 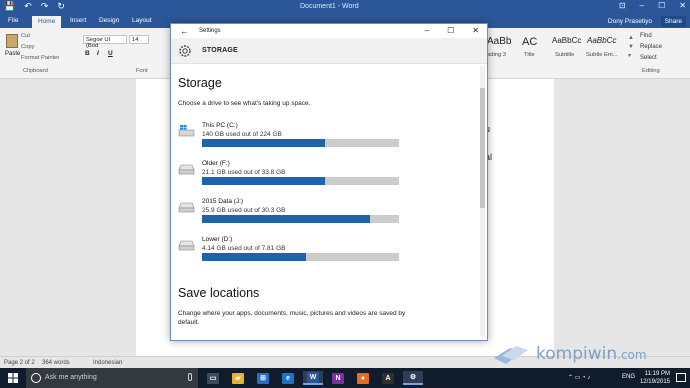 What do you see at coordinates (12, 41) in the screenshot?
I see `paste-icon` at bounding box center [12, 41].